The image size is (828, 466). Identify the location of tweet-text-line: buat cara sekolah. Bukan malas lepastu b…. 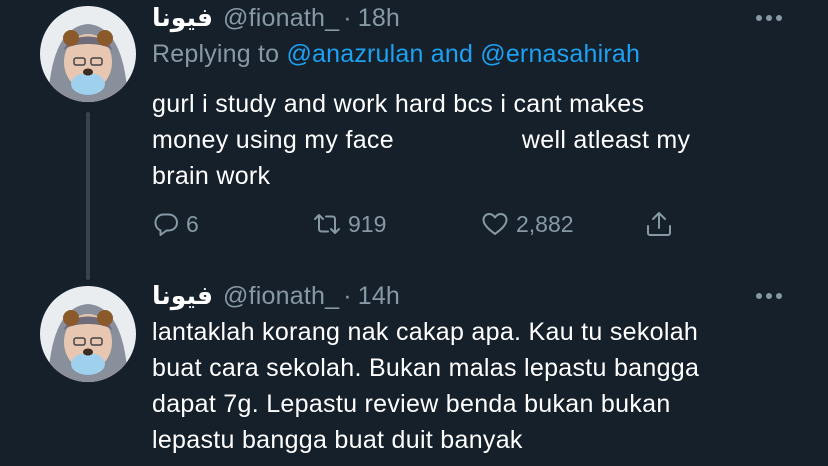
(426, 368).